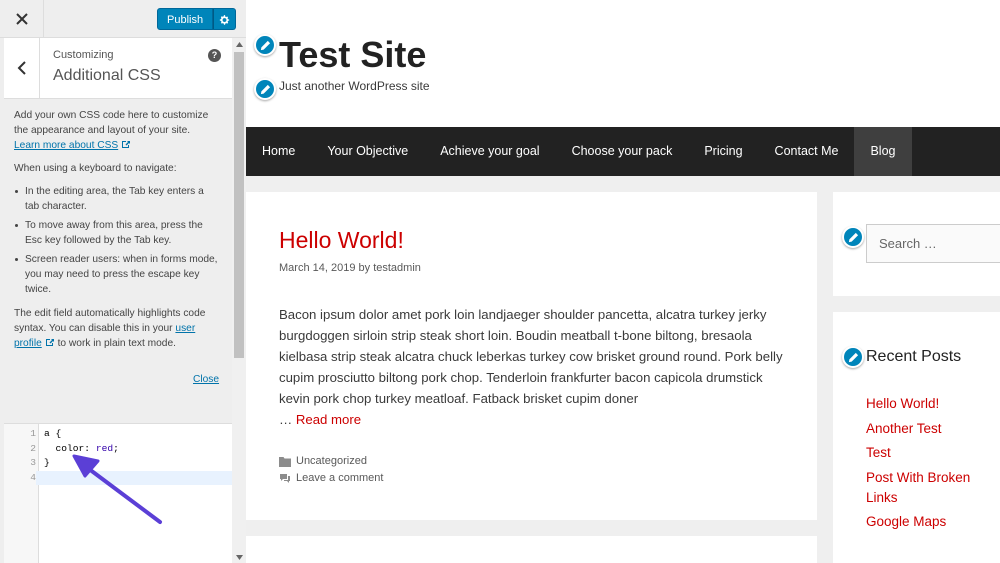 The width and height of the screenshot is (1000, 563). Describe the element at coordinates (930, 488) in the screenshot. I see `recent-post-link: Post With Broken Links` at that location.